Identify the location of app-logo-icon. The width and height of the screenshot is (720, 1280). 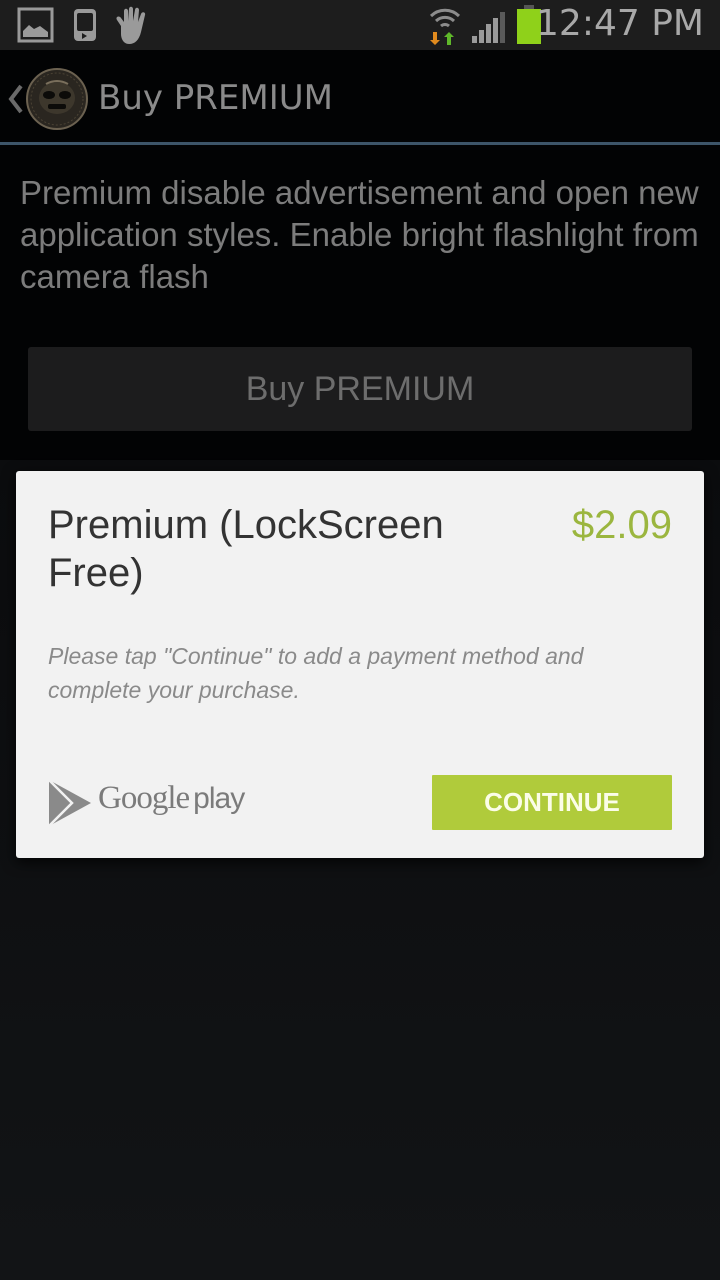
(57, 99).